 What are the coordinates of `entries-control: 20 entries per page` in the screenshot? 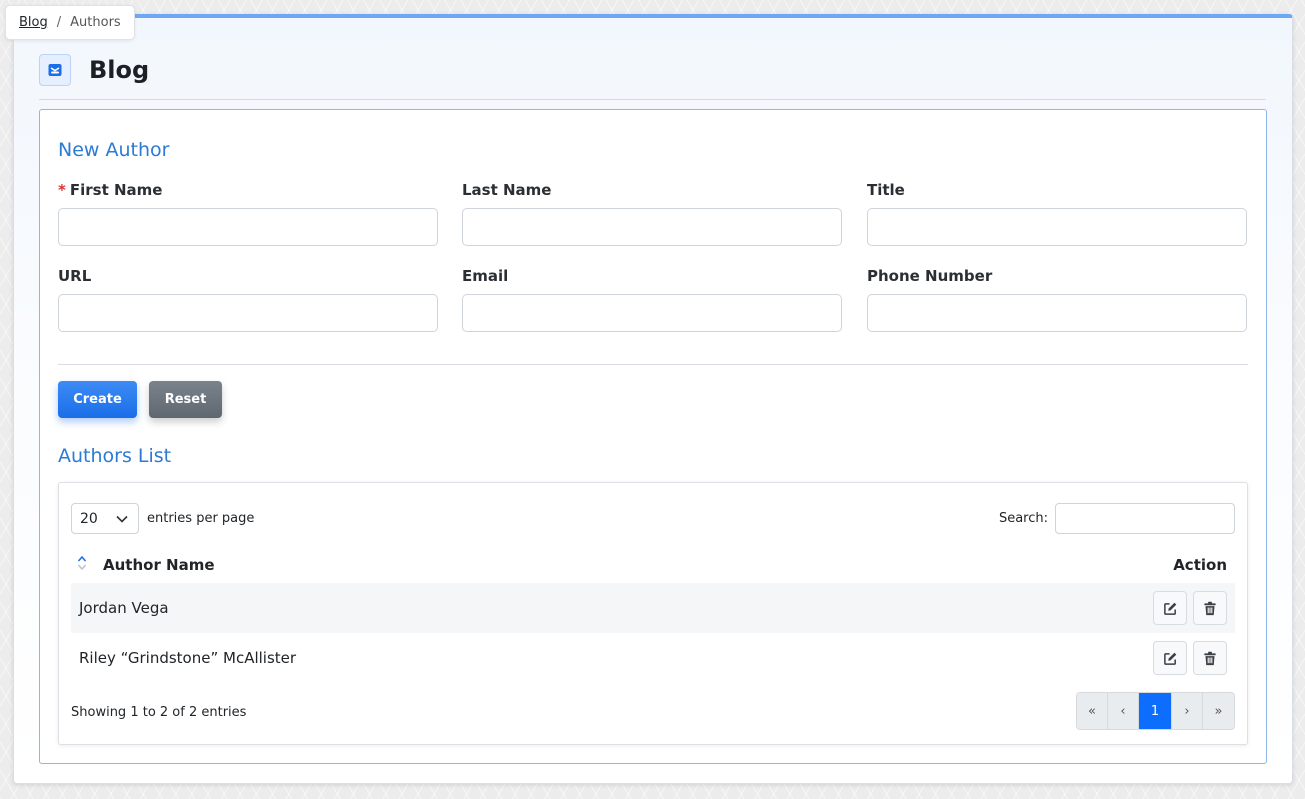 It's located at (162, 518).